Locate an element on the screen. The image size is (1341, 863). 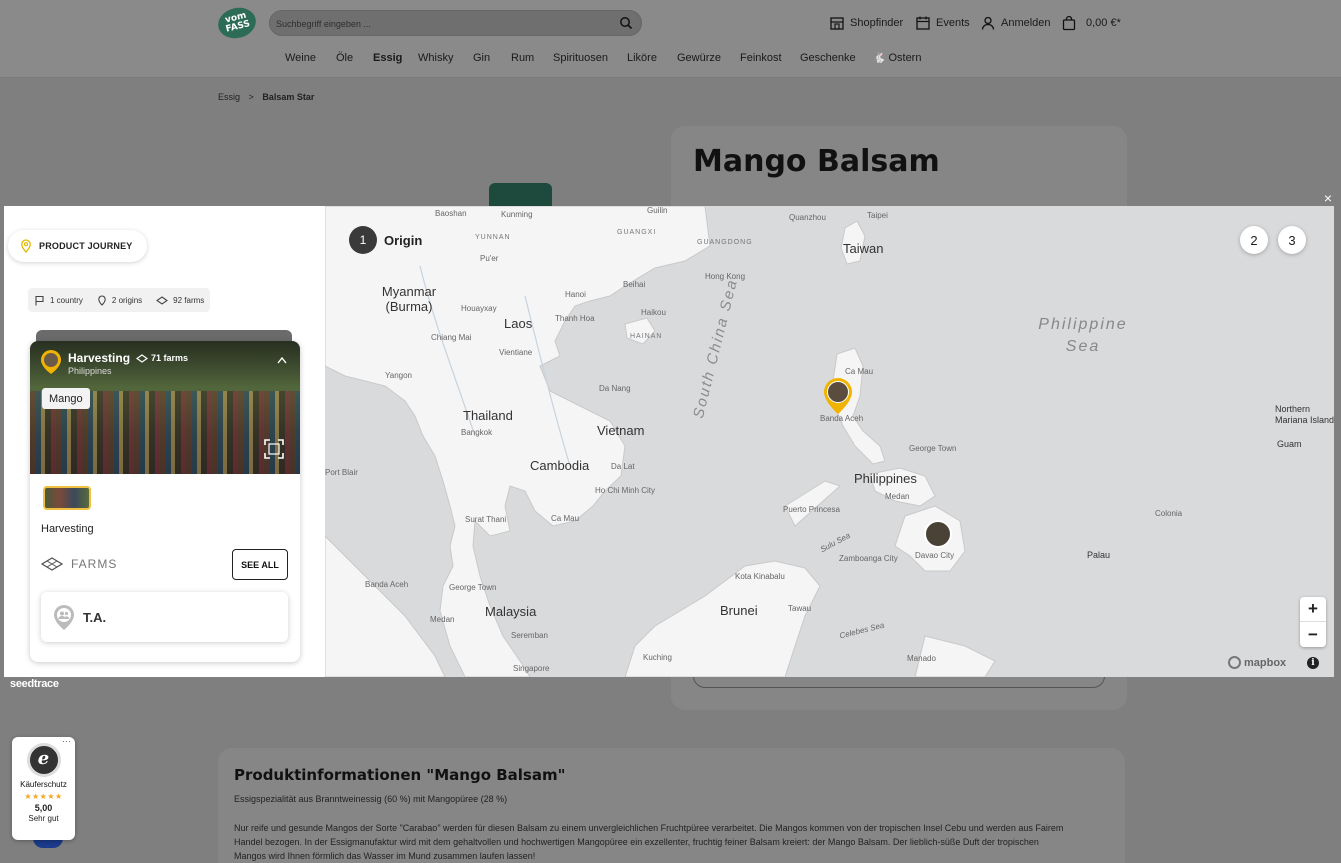
cart-link: 0,00 €* is located at coordinates (1091, 23).